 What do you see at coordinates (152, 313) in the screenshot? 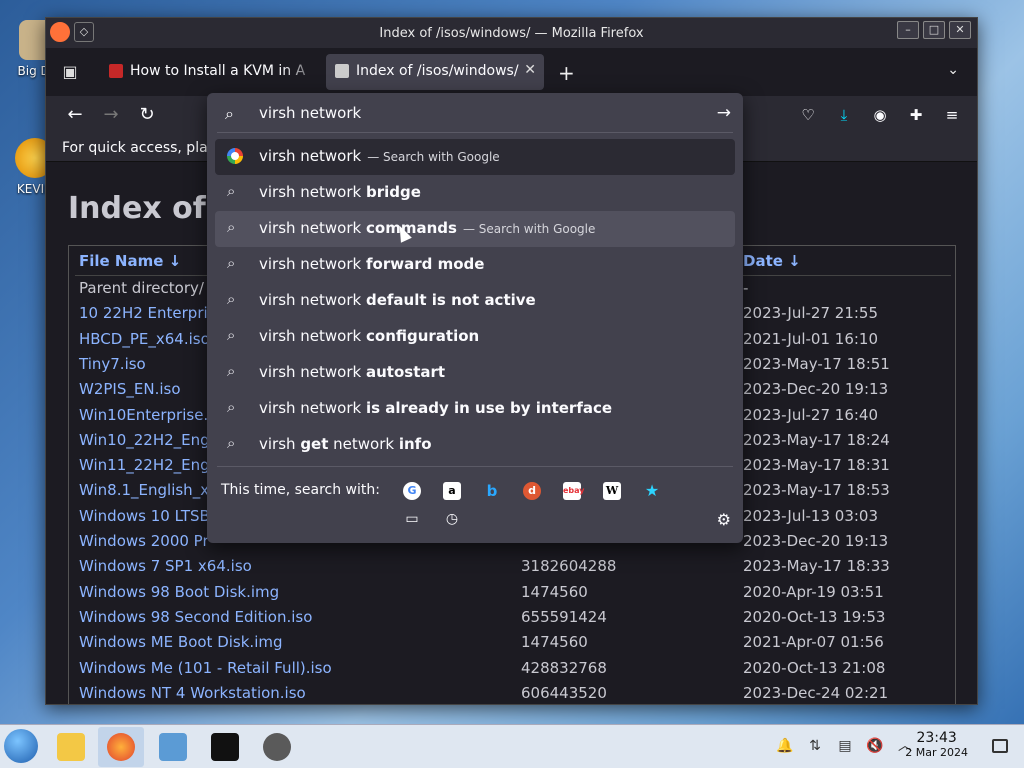
I see `file-name-link: 10 22H2 Enterprise` at bounding box center [152, 313].